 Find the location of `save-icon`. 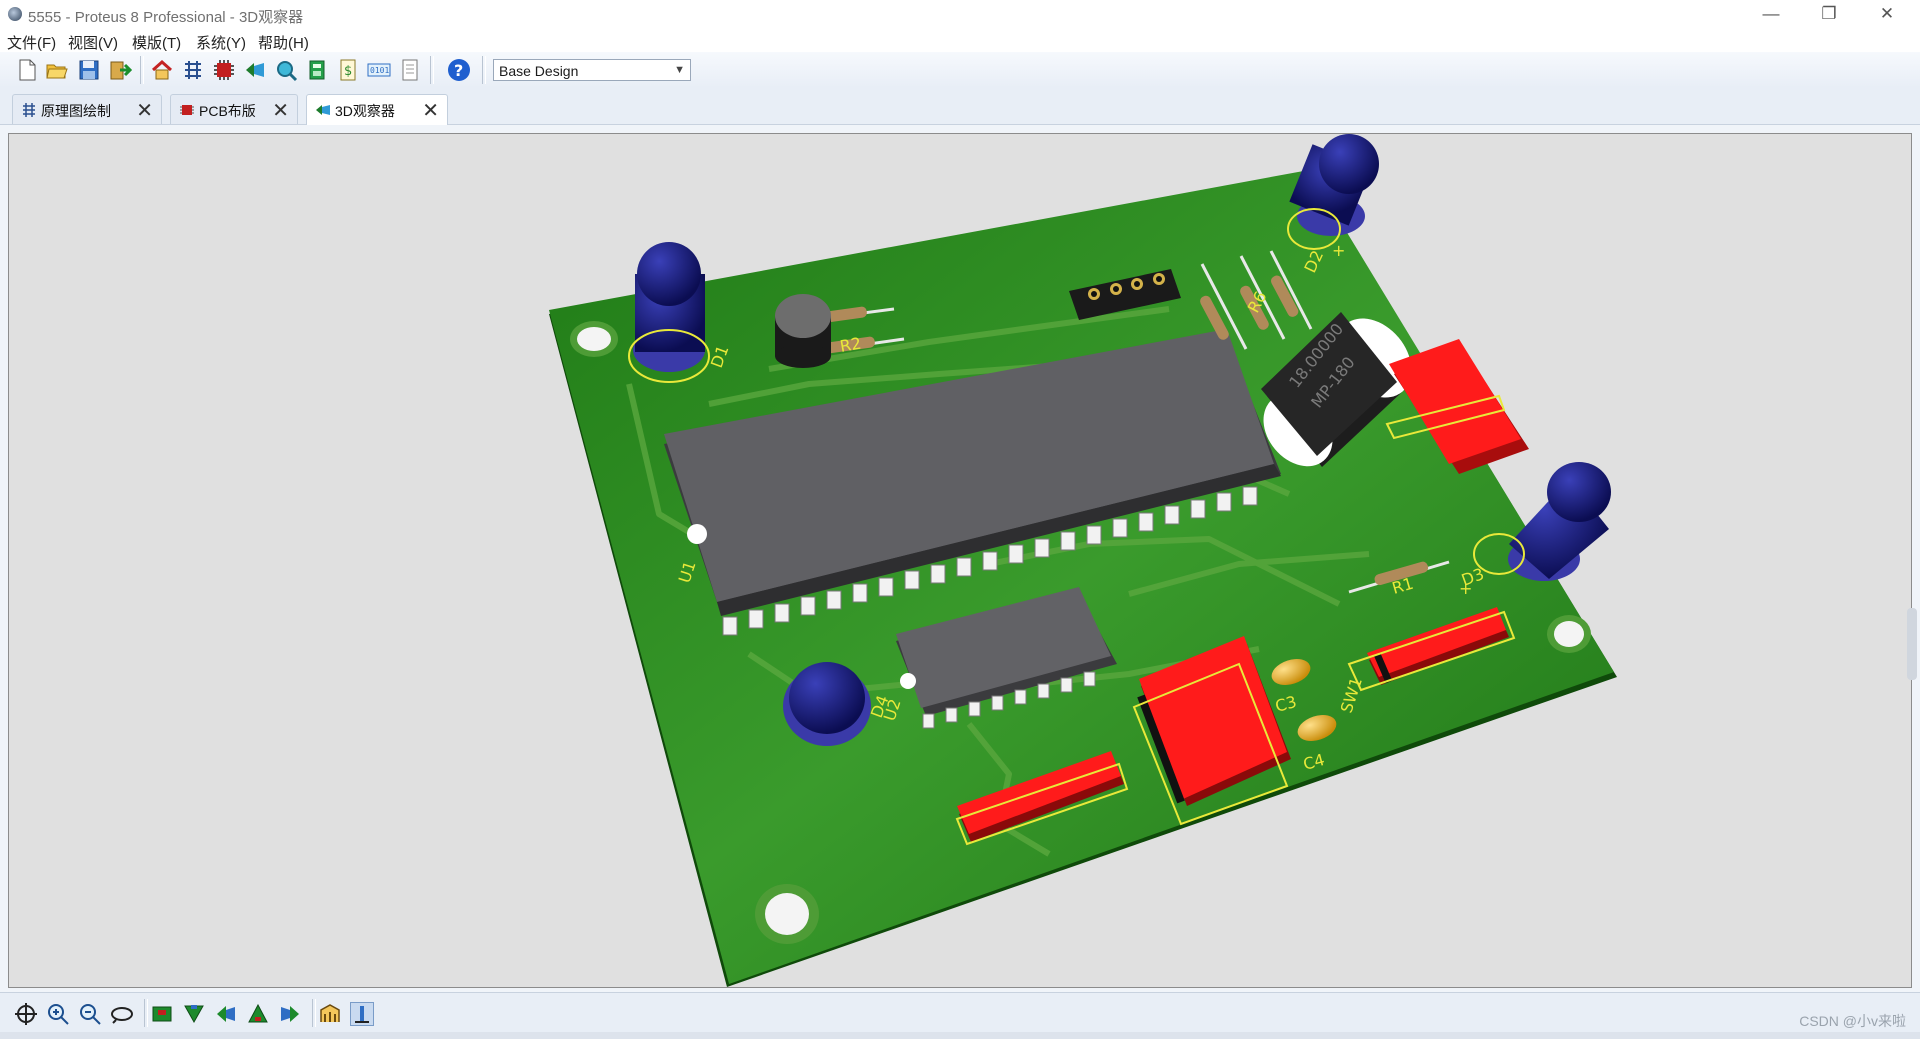

save-icon is located at coordinates (89, 70).